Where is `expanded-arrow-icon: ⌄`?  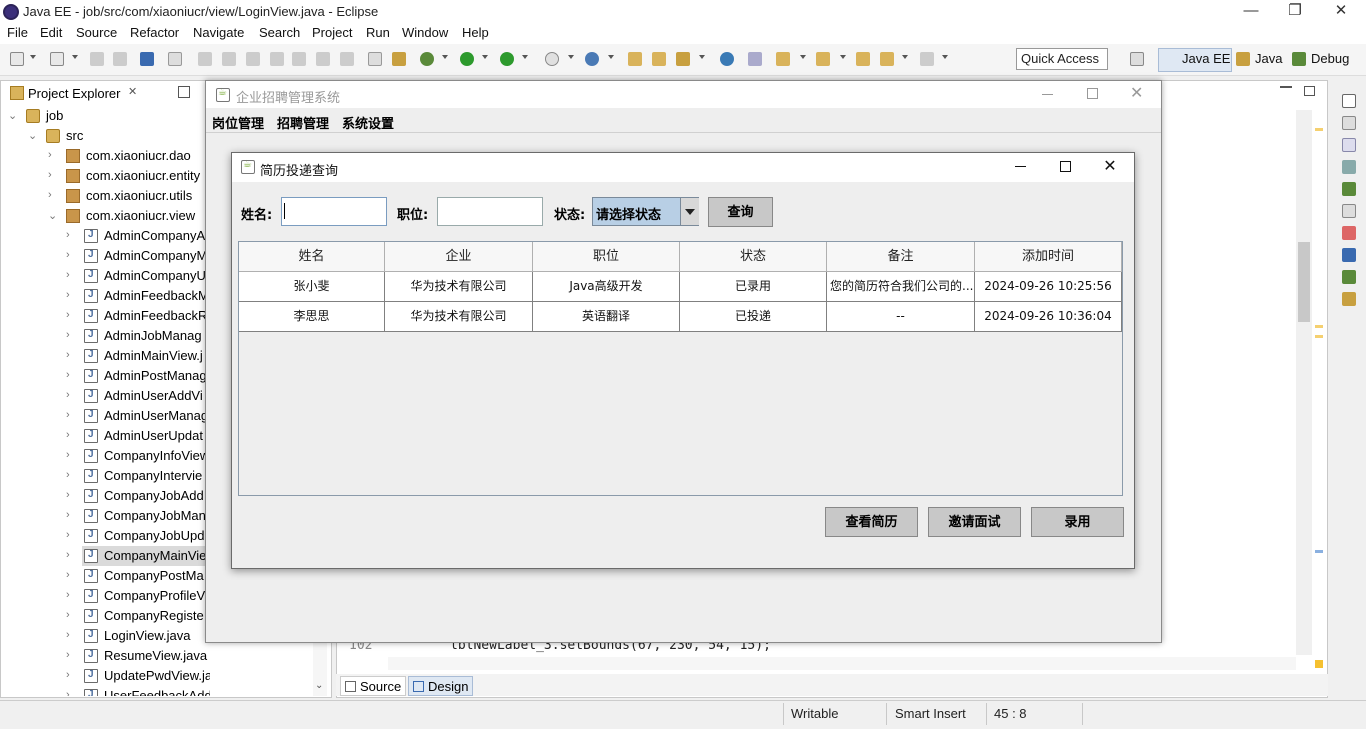 expanded-arrow-icon: ⌄ is located at coordinates (32, 135).